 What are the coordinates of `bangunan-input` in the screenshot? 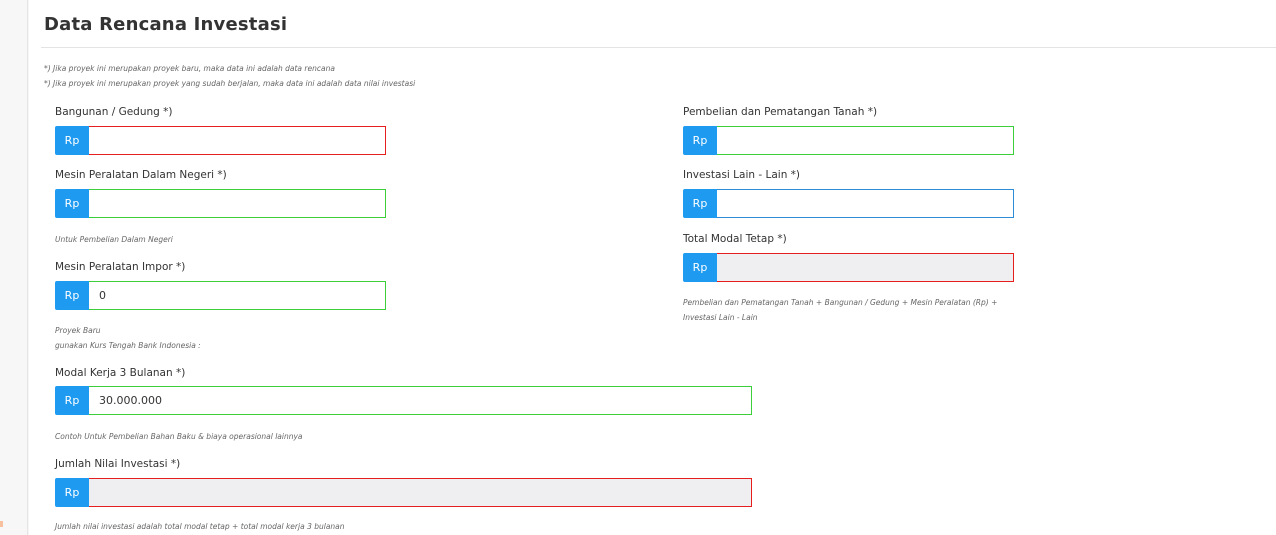 It's located at (237, 140).